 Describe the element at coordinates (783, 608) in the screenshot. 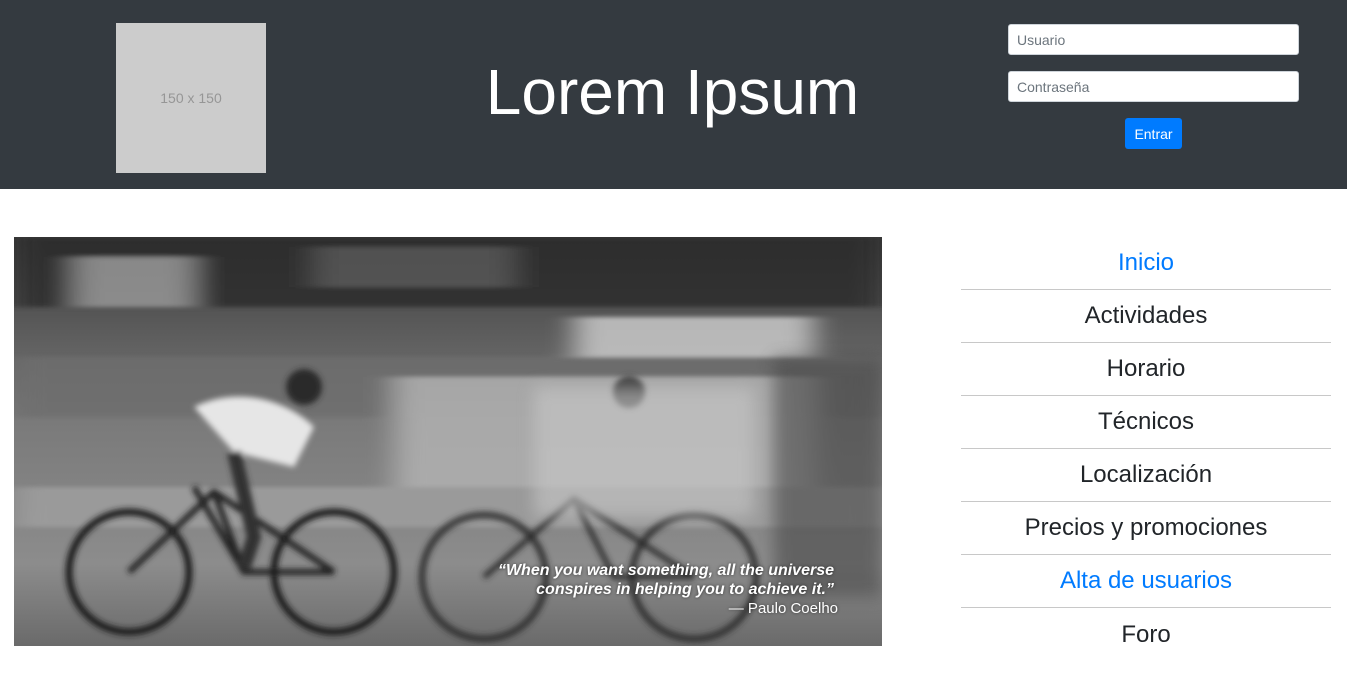

I see `quote-author: — Paulo Coelho` at that location.